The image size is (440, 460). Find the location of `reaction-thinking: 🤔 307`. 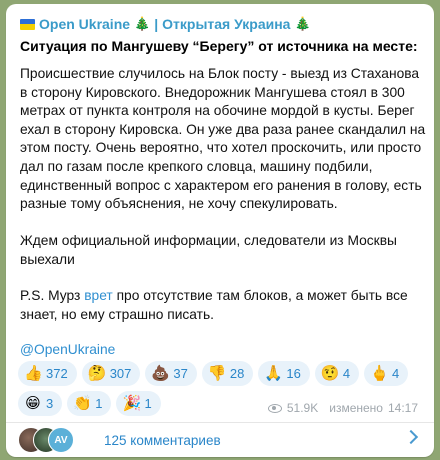

reaction-thinking: 🤔 307 is located at coordinates (111, 373).